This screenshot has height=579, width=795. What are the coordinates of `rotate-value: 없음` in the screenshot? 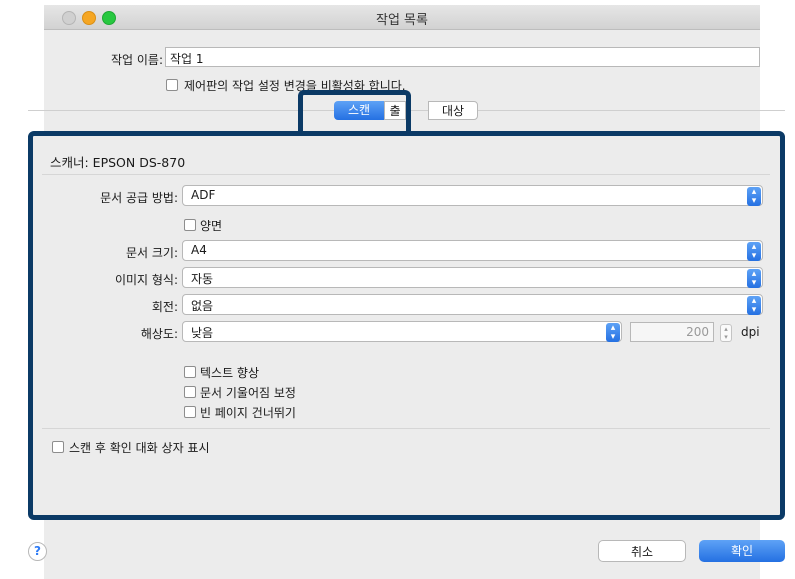 It's located at (202, 306).